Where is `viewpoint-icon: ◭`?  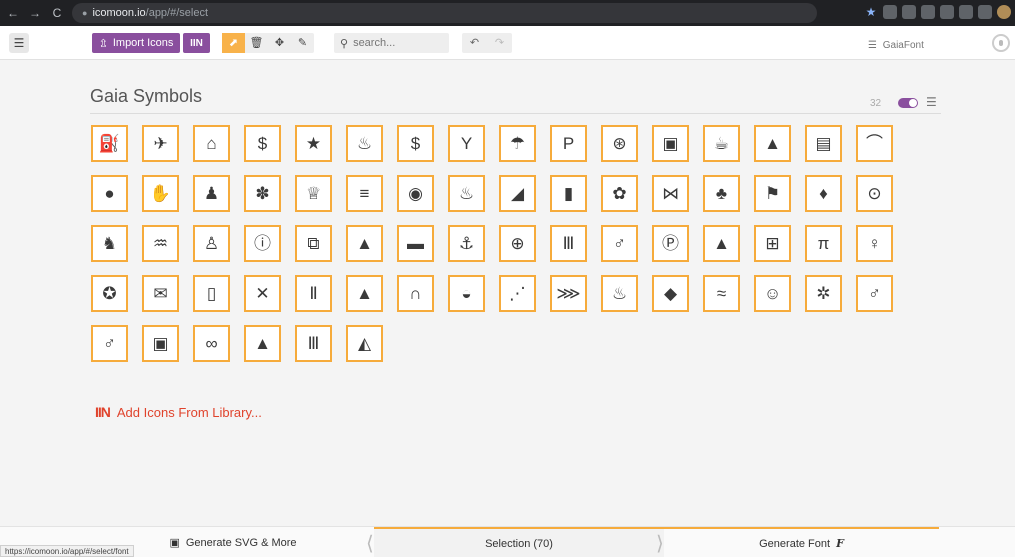 viewpoint-icon: ◭ is located at coordinates (364, 343).